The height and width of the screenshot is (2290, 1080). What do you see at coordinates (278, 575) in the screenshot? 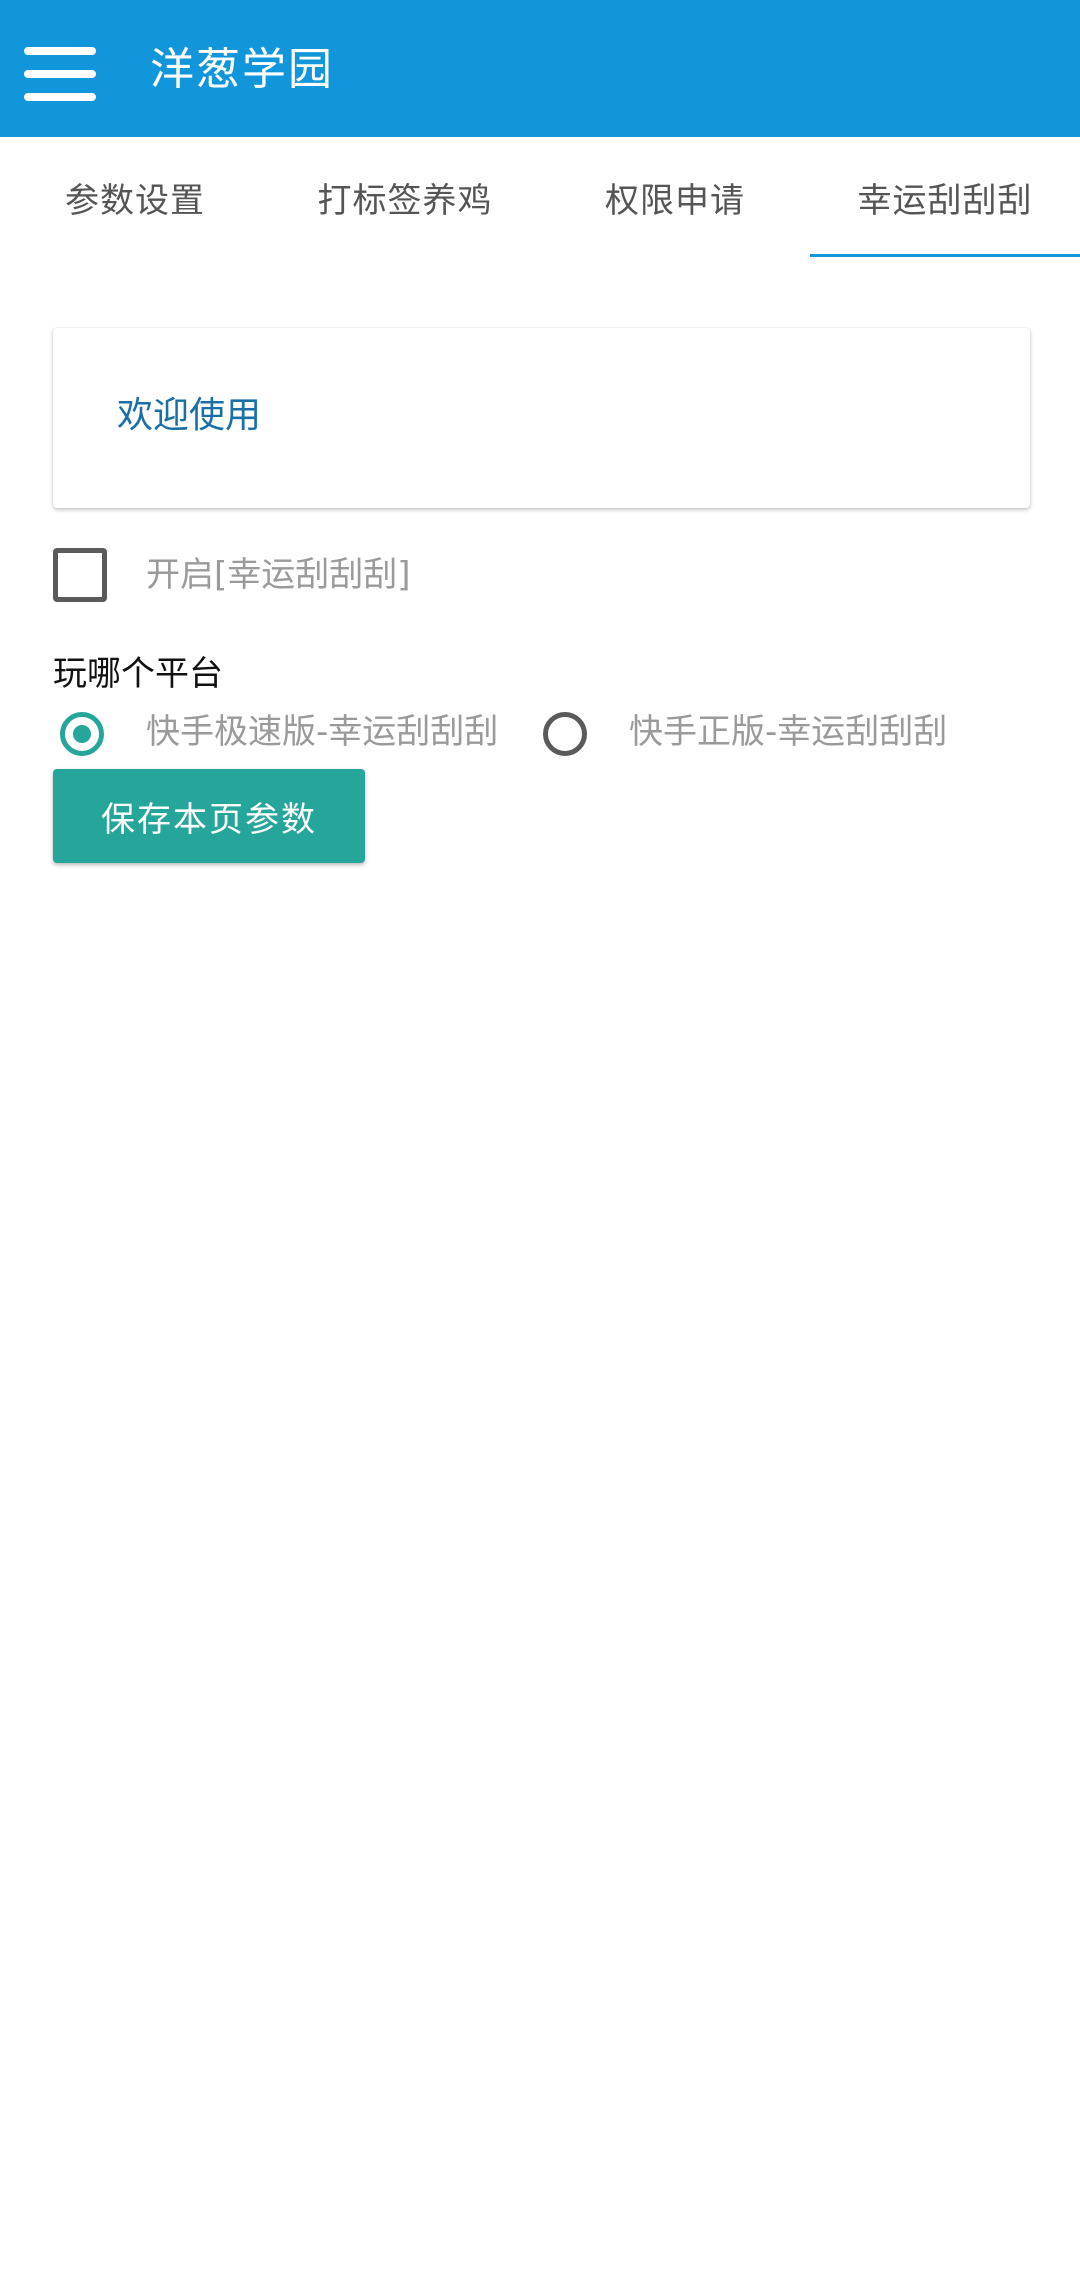
I see `enable-lucky-scratch-label: 开启[幸运刮刮刮]` at bounding box center [278, 575].